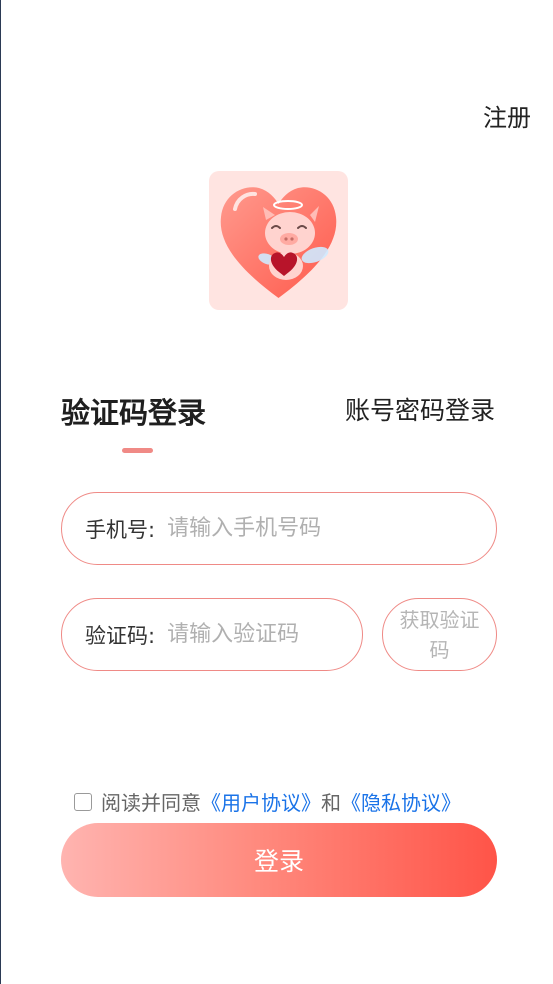 The width and height of the screenshot is (553, 984). Describe the element at coordinates (120, 529) in the screenshot. I see `phone-label: 手机号:` at that location.